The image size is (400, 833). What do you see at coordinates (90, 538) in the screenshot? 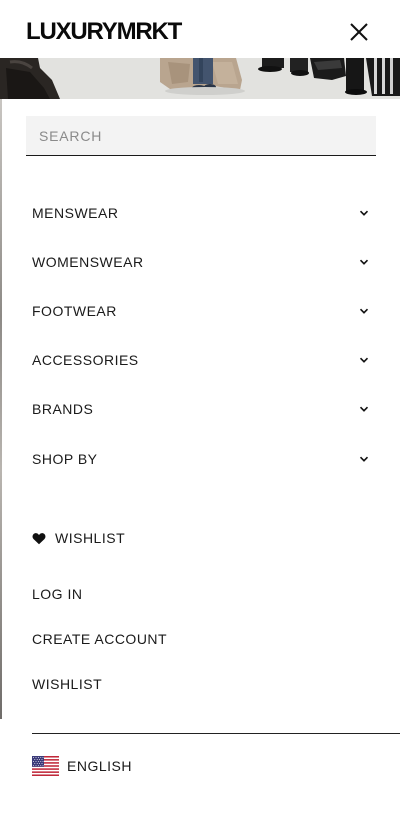
I see `wishlist-label: WISHLIST` at bounding box center [90, 538].